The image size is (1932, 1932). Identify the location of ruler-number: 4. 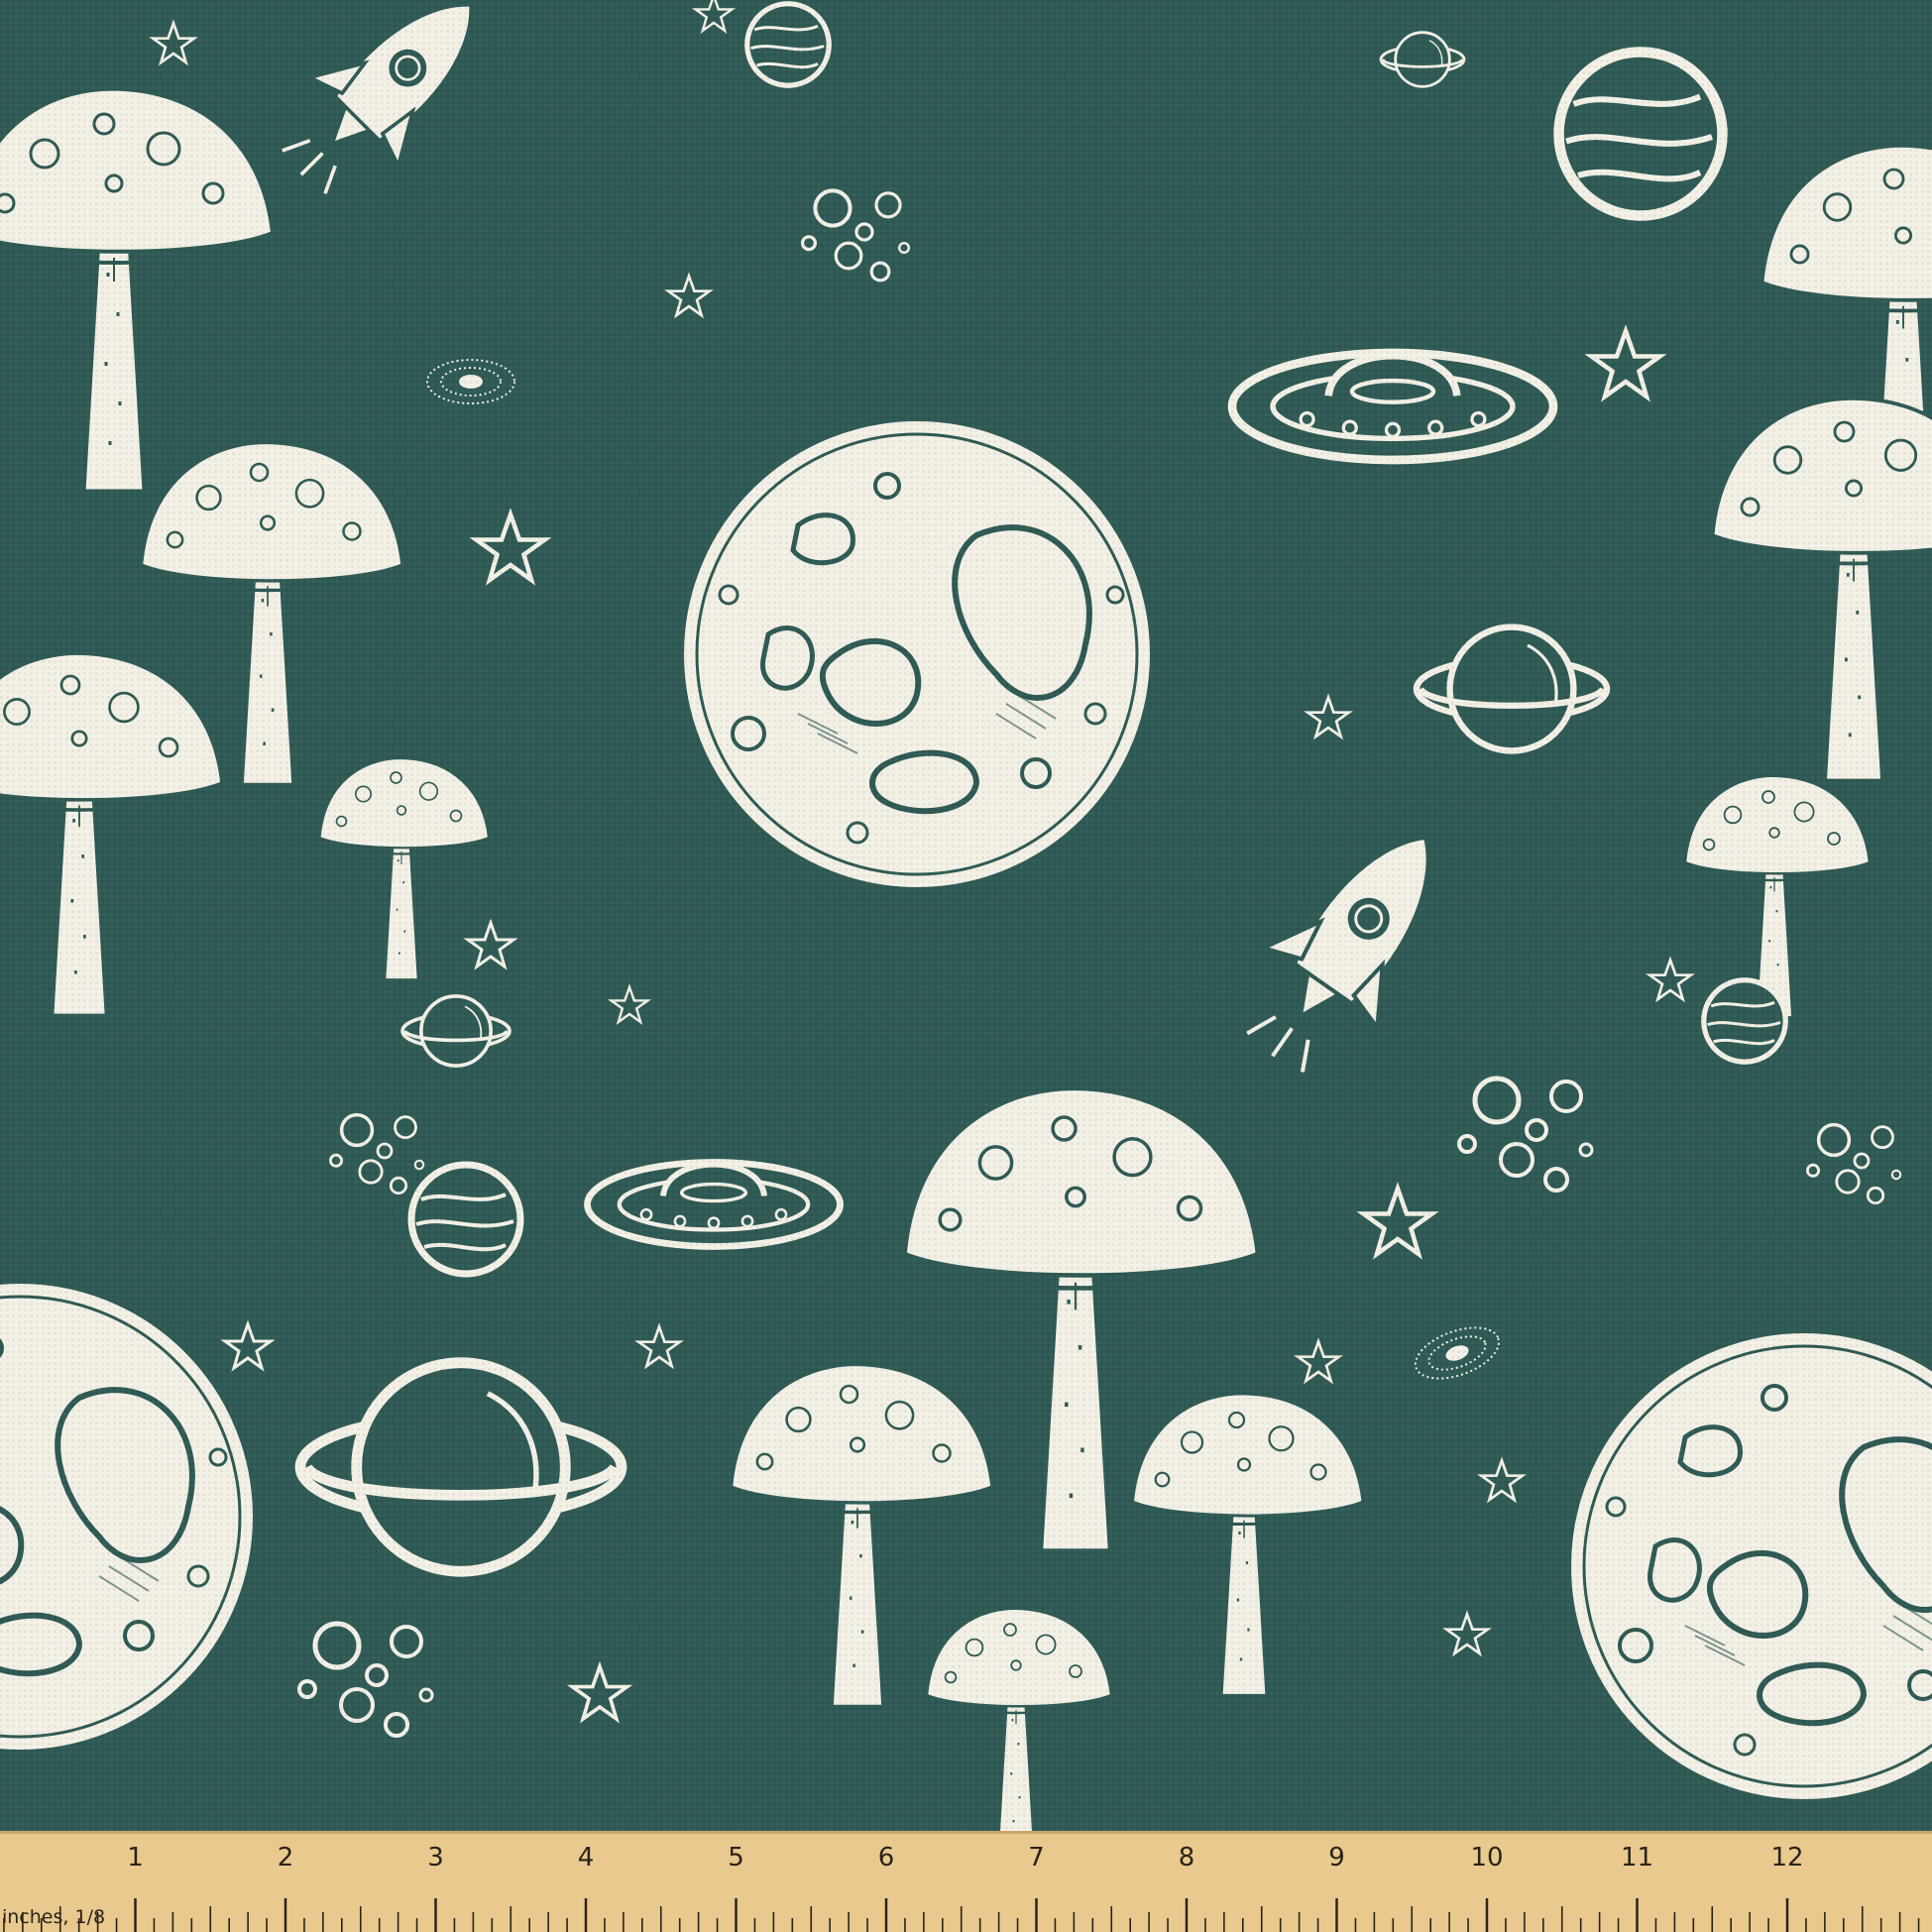
(586, 1858).